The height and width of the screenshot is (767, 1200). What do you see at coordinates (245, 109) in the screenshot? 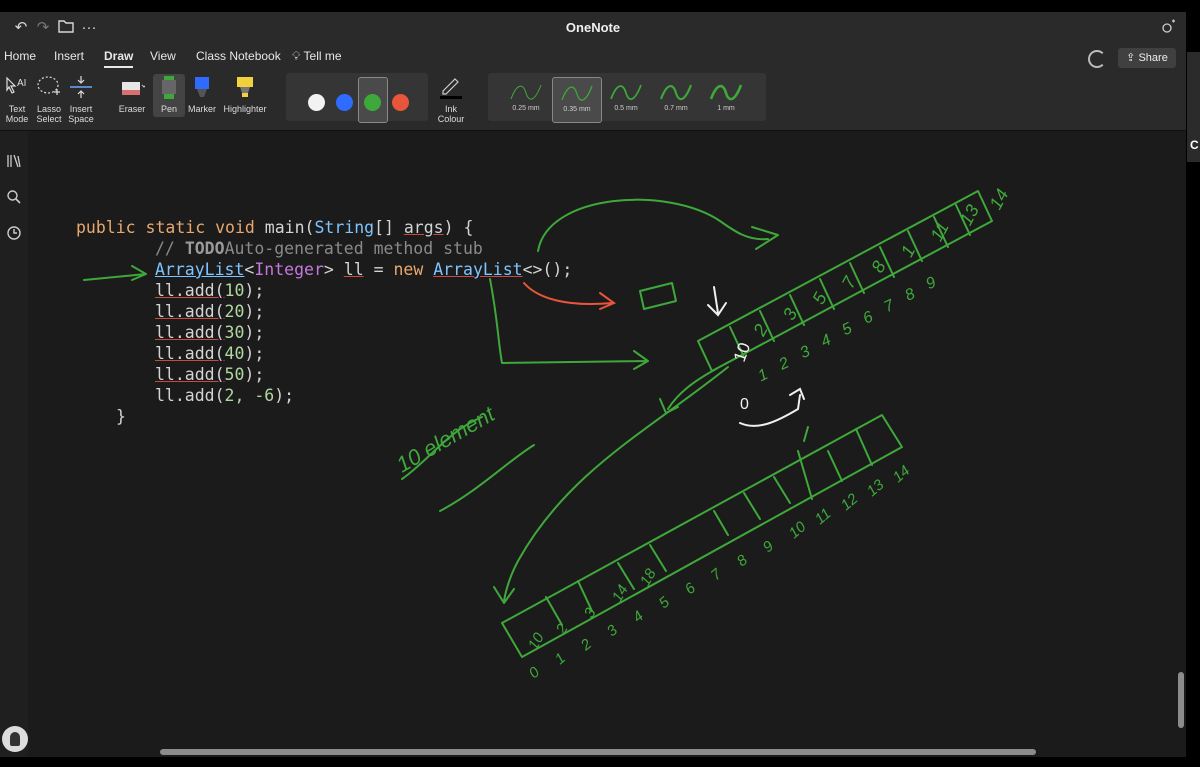
I see `highlighter-label: Highlighter` at bounding box center [245, 109].